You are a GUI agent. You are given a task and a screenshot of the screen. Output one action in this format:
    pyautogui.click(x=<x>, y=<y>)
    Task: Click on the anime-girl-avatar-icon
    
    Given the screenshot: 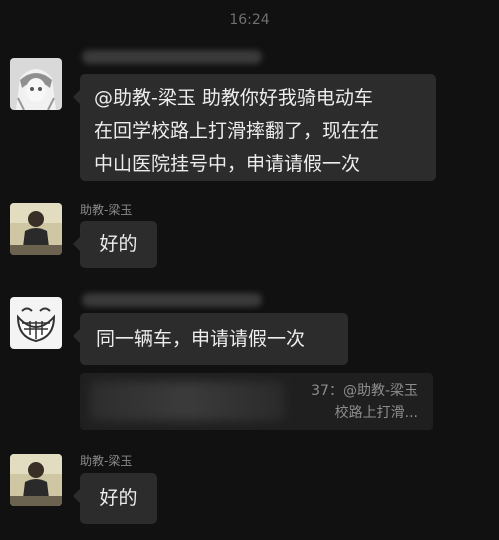 What is the action you would take?
    pyautogui.click(x=36, y=84)
    